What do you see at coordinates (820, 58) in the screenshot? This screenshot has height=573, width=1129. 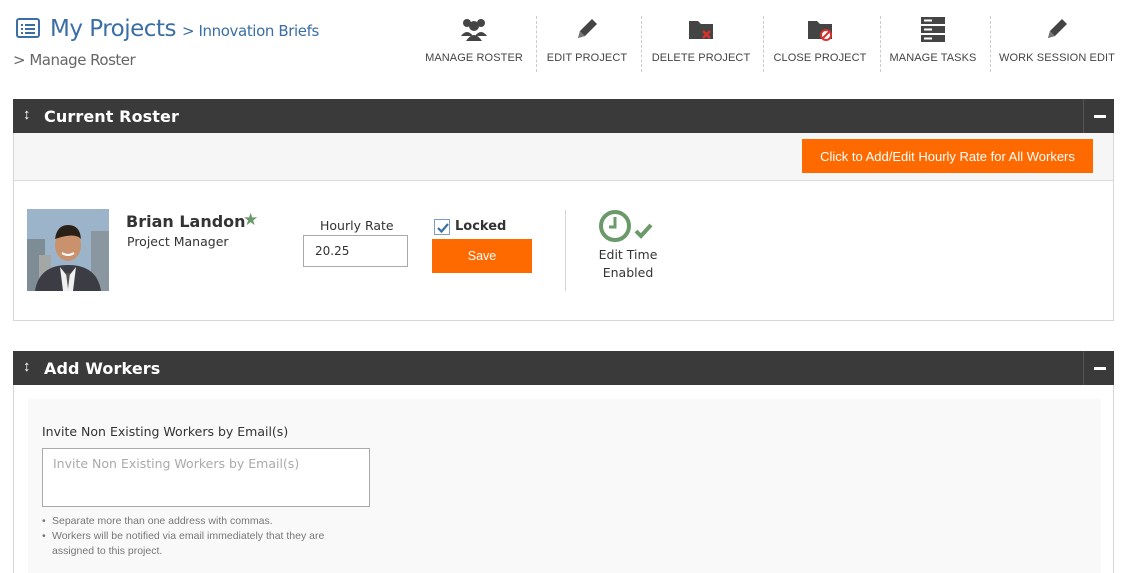 I see `tool-label: CLOSE PROJECT` at bounding box center [820, 58].